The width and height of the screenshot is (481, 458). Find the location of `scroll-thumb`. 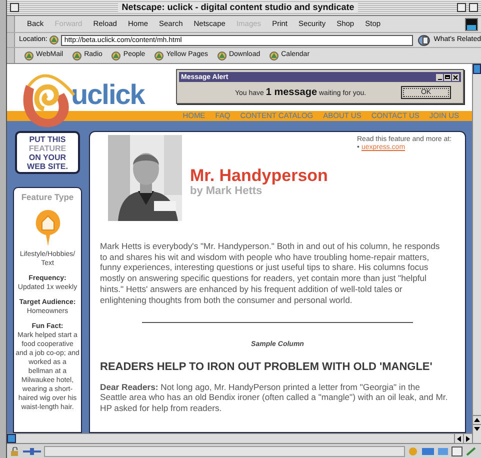

scroll-thumb is located at coordinates (11, 438).